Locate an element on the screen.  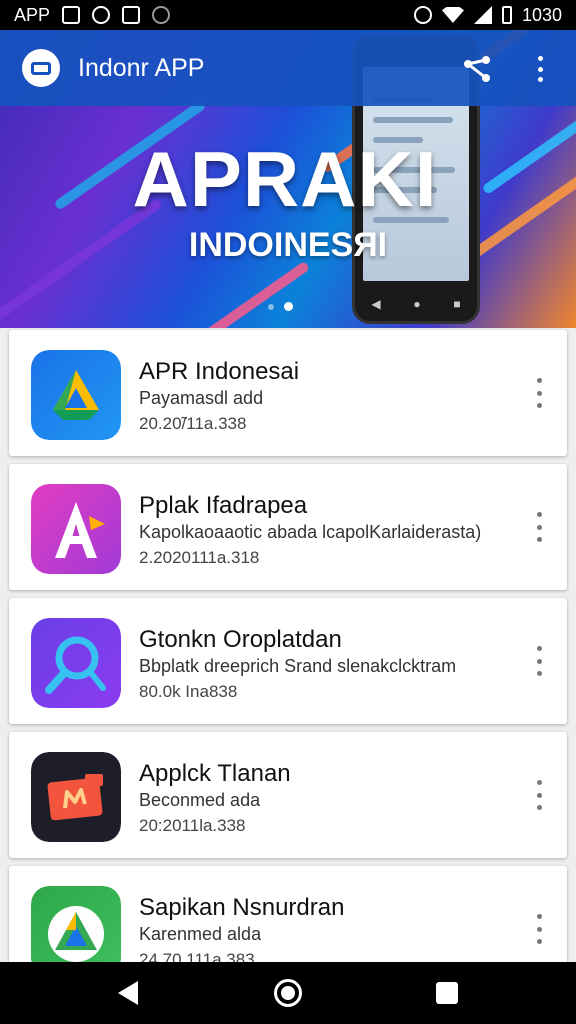
system-nav-bar is located at coordinates (288, 993).